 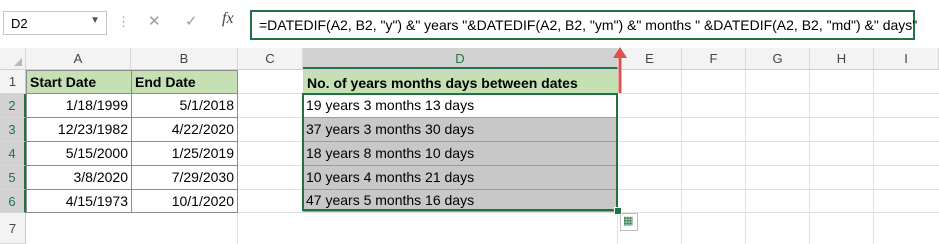 I want to click on column-headers: A B C D E F G H I, so click(x=469, y=59).